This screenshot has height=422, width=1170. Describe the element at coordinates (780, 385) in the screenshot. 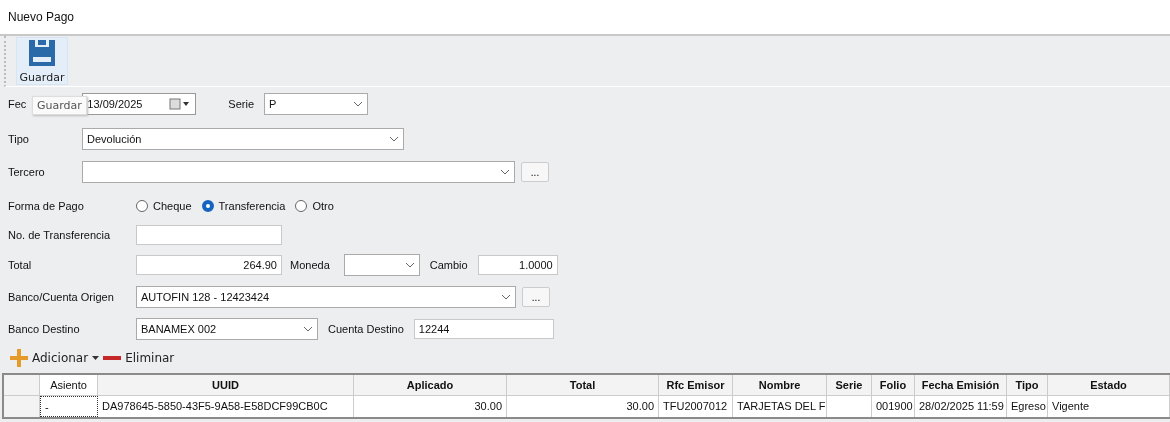

I see `column-header: Nombre` at that location.